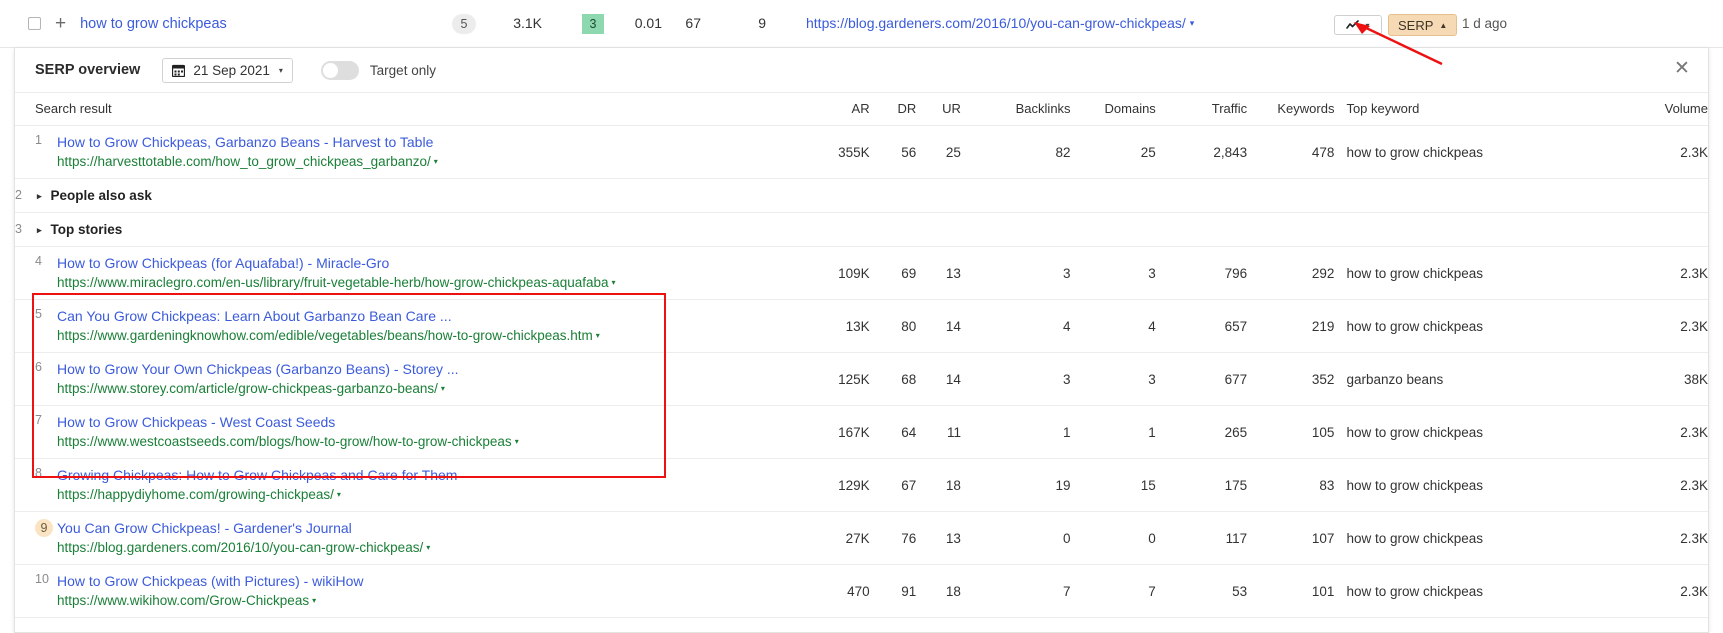 The image size is (1723, 633). Describe the element at coordinates (1291, 109) in the screenshot. I see `col-keywords: Keywords` at that location.